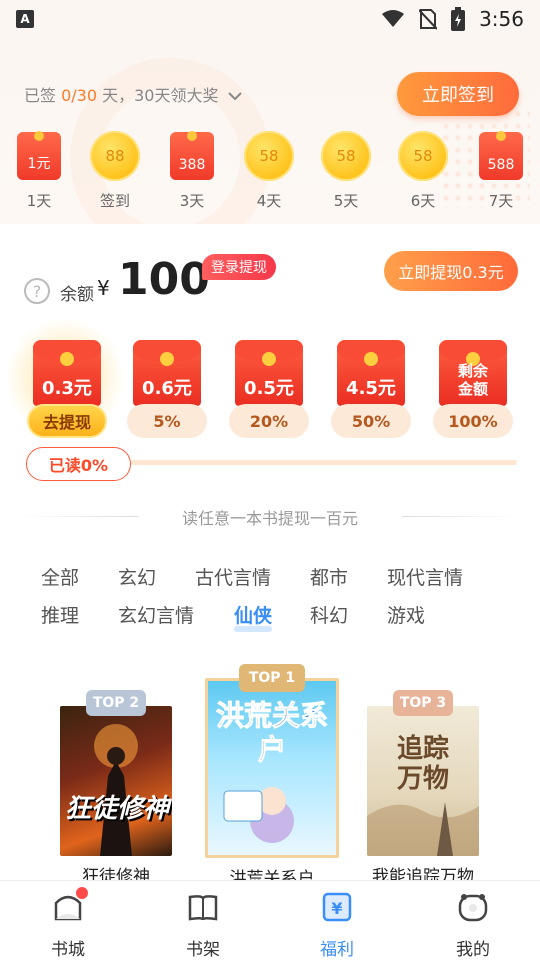  I want to click on book-cover: 狂徒修神, so click(116, 781).